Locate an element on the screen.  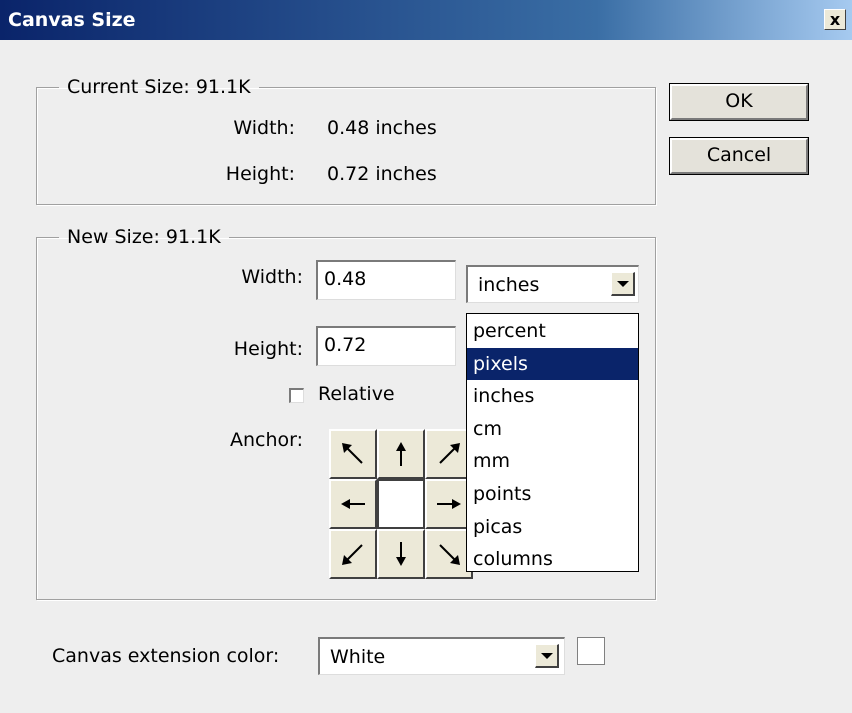
current-size-legend: Current Size: 91.1K is located at coordinates (159, 87).